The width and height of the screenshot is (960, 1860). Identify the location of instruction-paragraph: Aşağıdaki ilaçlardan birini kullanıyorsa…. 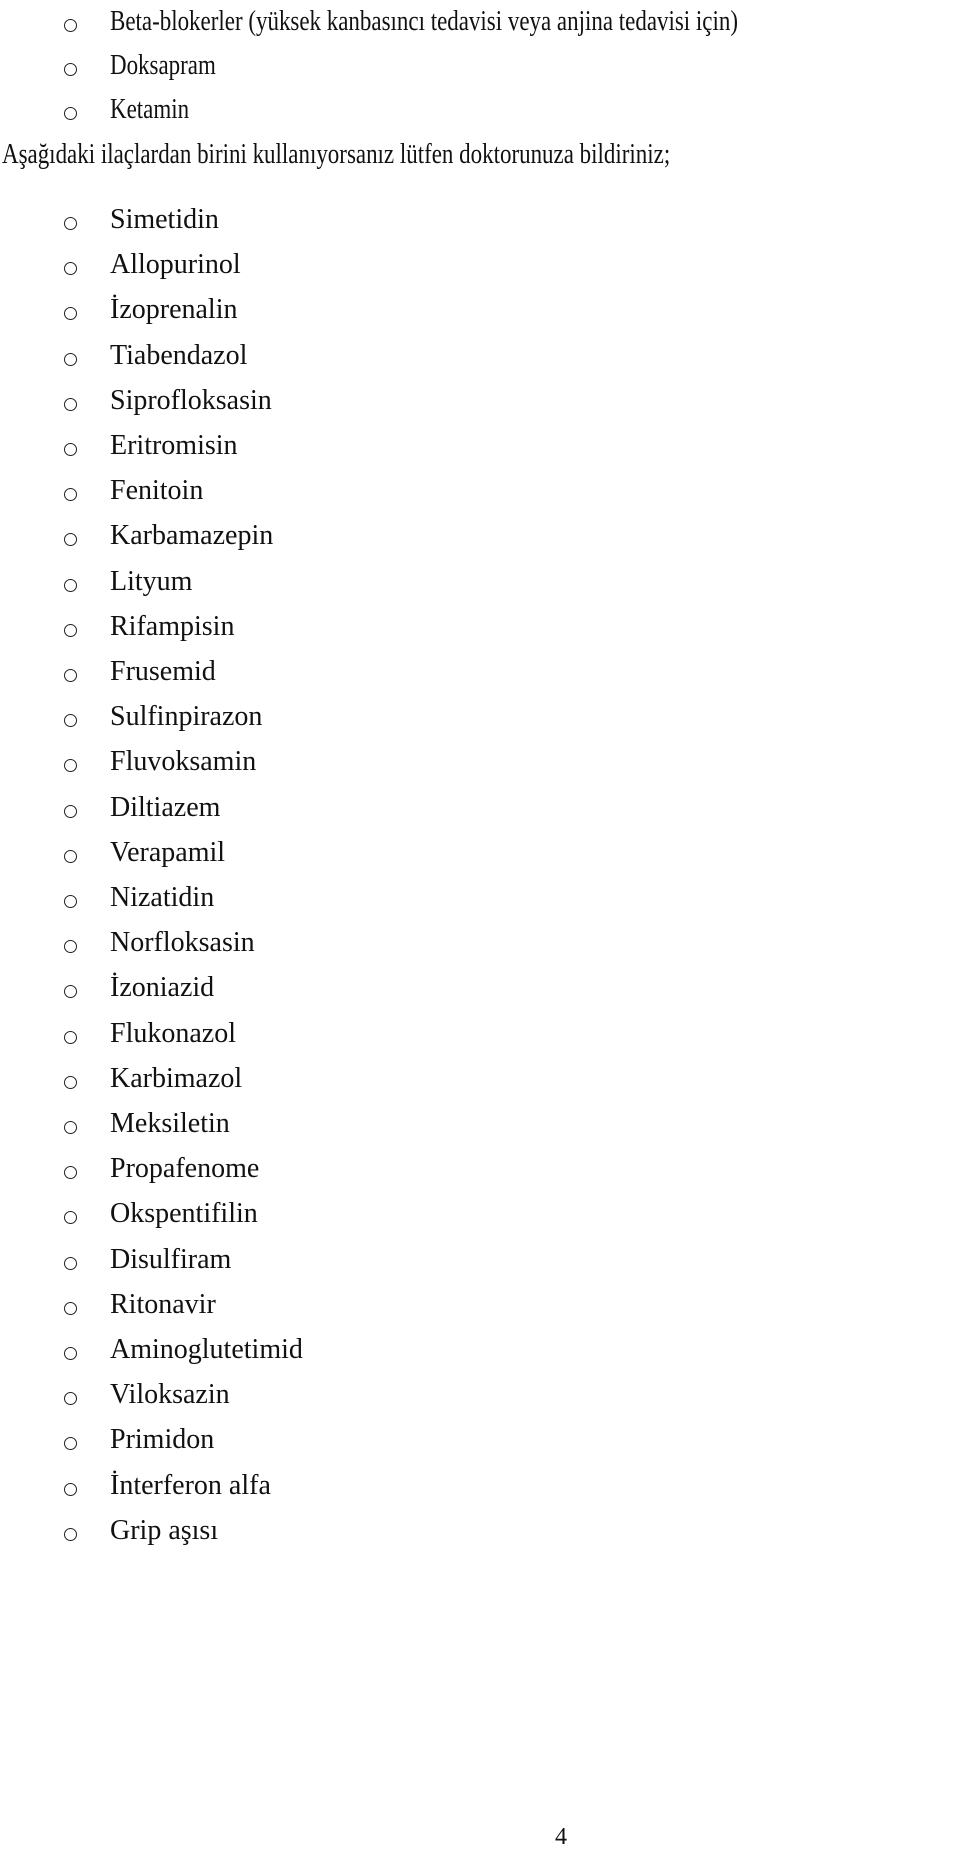
(336, 154).